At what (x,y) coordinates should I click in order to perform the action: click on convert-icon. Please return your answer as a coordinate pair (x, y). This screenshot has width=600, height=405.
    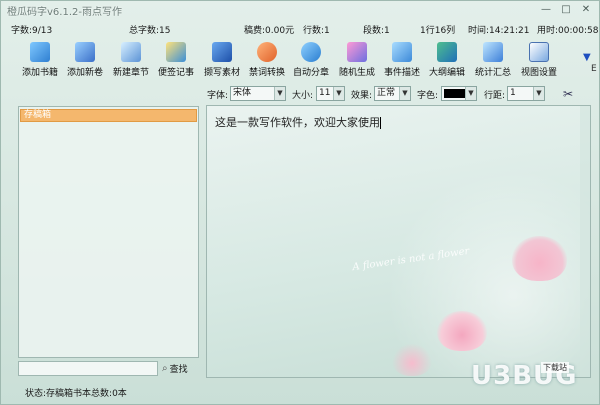
    Looking at the image, I should click on (267, 52).